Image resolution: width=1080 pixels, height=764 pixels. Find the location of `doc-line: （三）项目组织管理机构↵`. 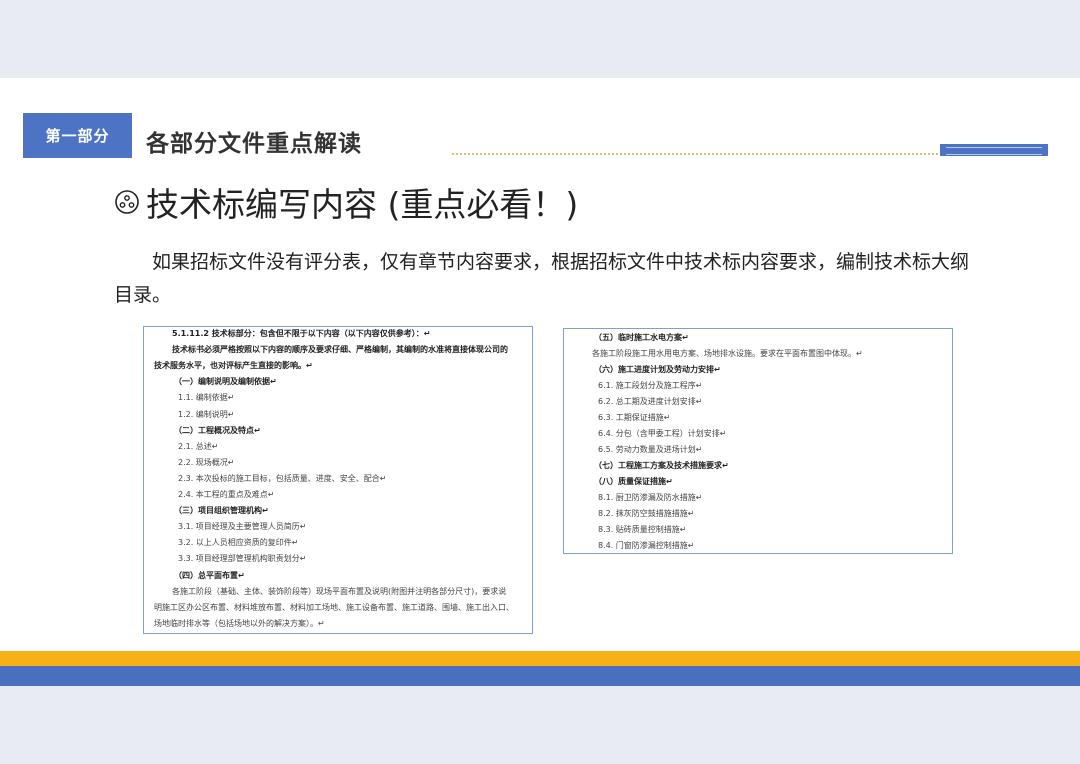

doc-line: （三）项目组织管理机构↵ is located at coordinates (221, 511).